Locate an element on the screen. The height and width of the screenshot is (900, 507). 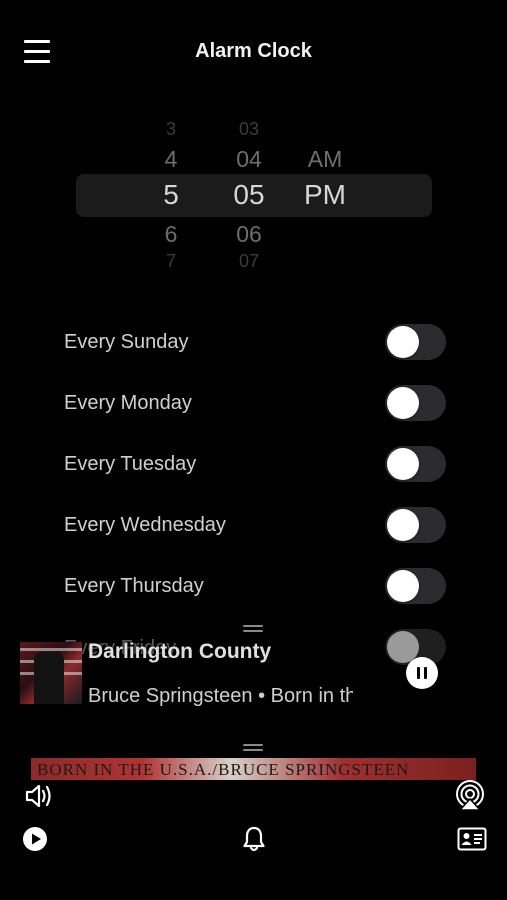
toggle-sunday is located at coordinates (415, 342).